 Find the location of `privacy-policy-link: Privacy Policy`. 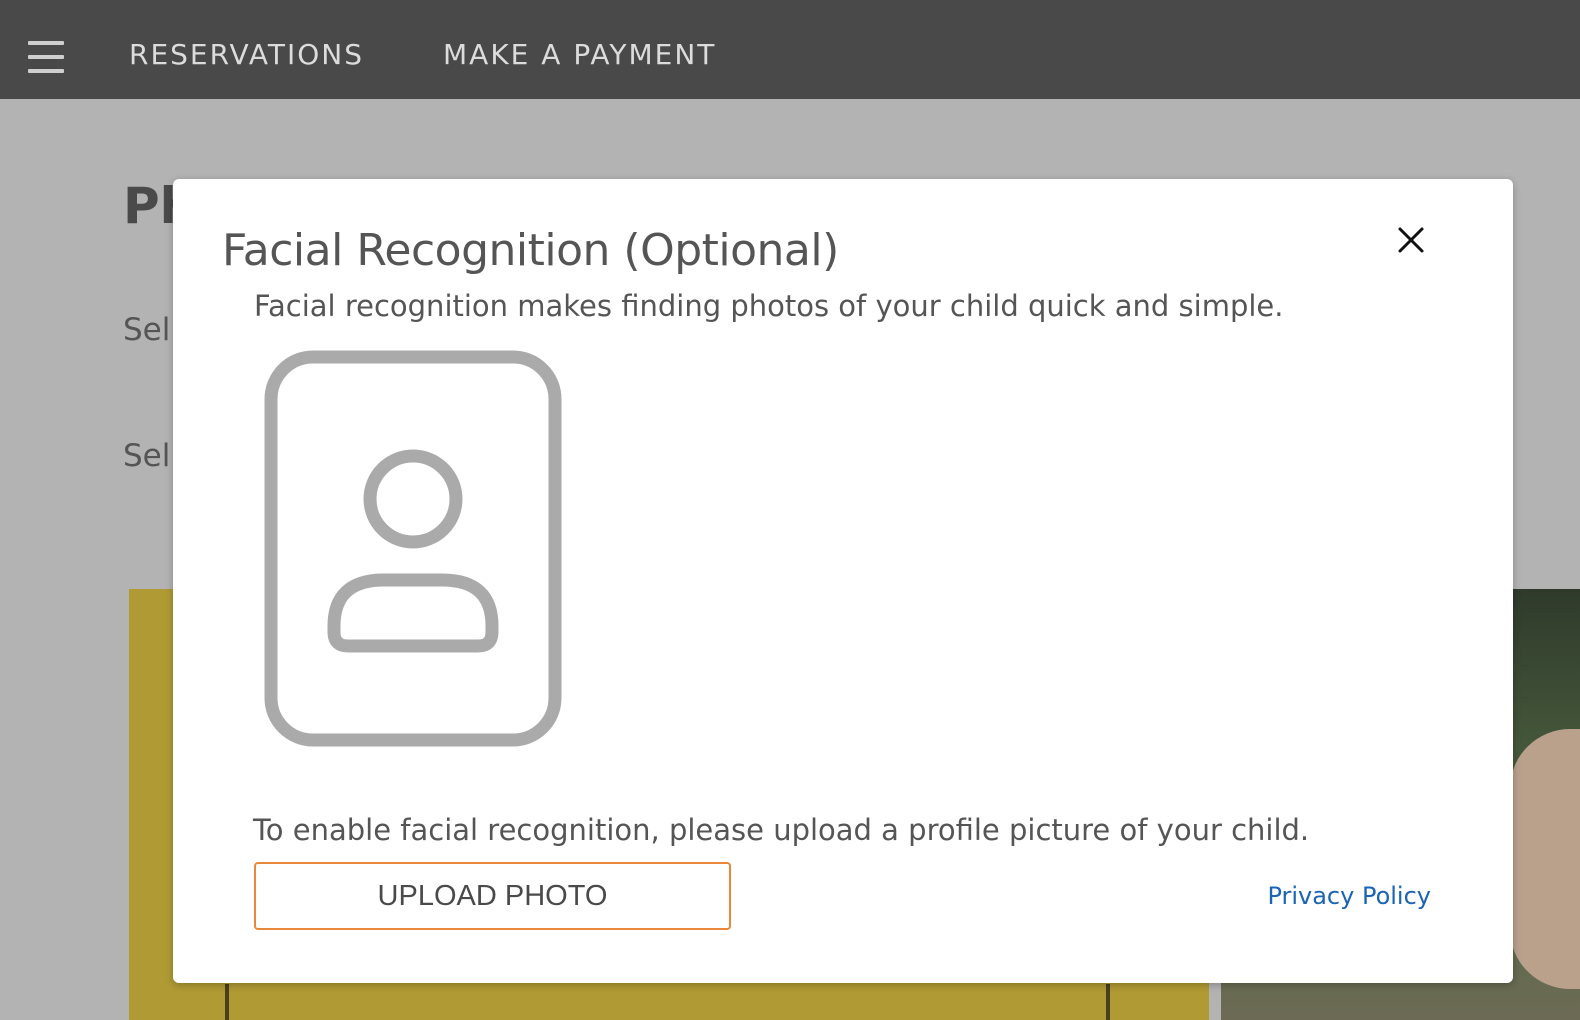

privacy-policy-link: Privacy Policy is located at coordinates (1349, 896).